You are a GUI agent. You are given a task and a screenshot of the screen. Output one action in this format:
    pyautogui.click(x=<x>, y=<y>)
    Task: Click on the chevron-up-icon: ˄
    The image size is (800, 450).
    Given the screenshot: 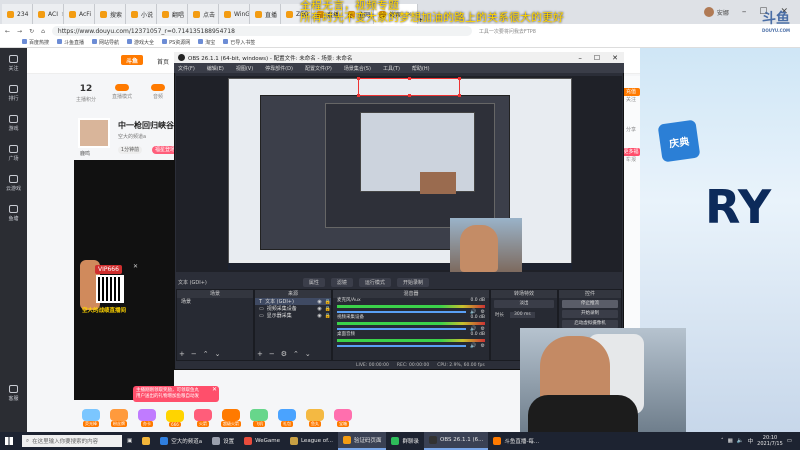 What is the action you would take?
    pyautogui.click(x=722, y=441)
    